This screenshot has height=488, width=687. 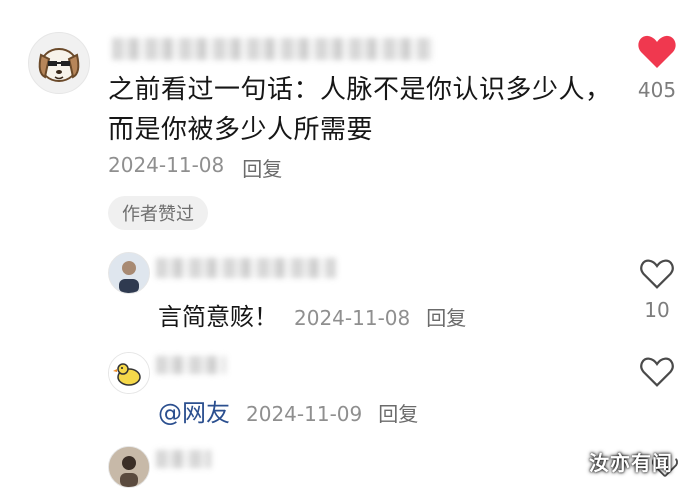 What do you see at coordinates (304, 414) in the screenshot?
I see `reply-date: 2024-11-09` at bounding box center [304, 414].